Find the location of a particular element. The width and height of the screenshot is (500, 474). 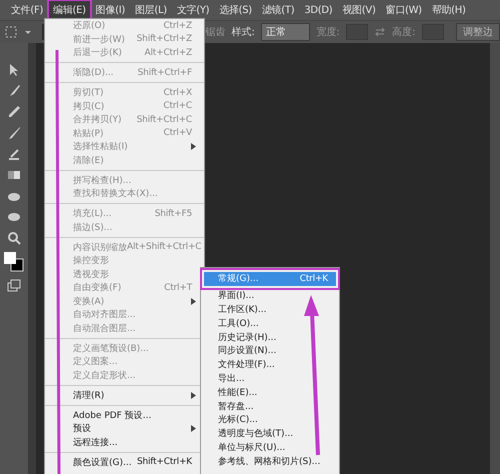

menu-title: 文件(F) is located at coordinates (27, 10).